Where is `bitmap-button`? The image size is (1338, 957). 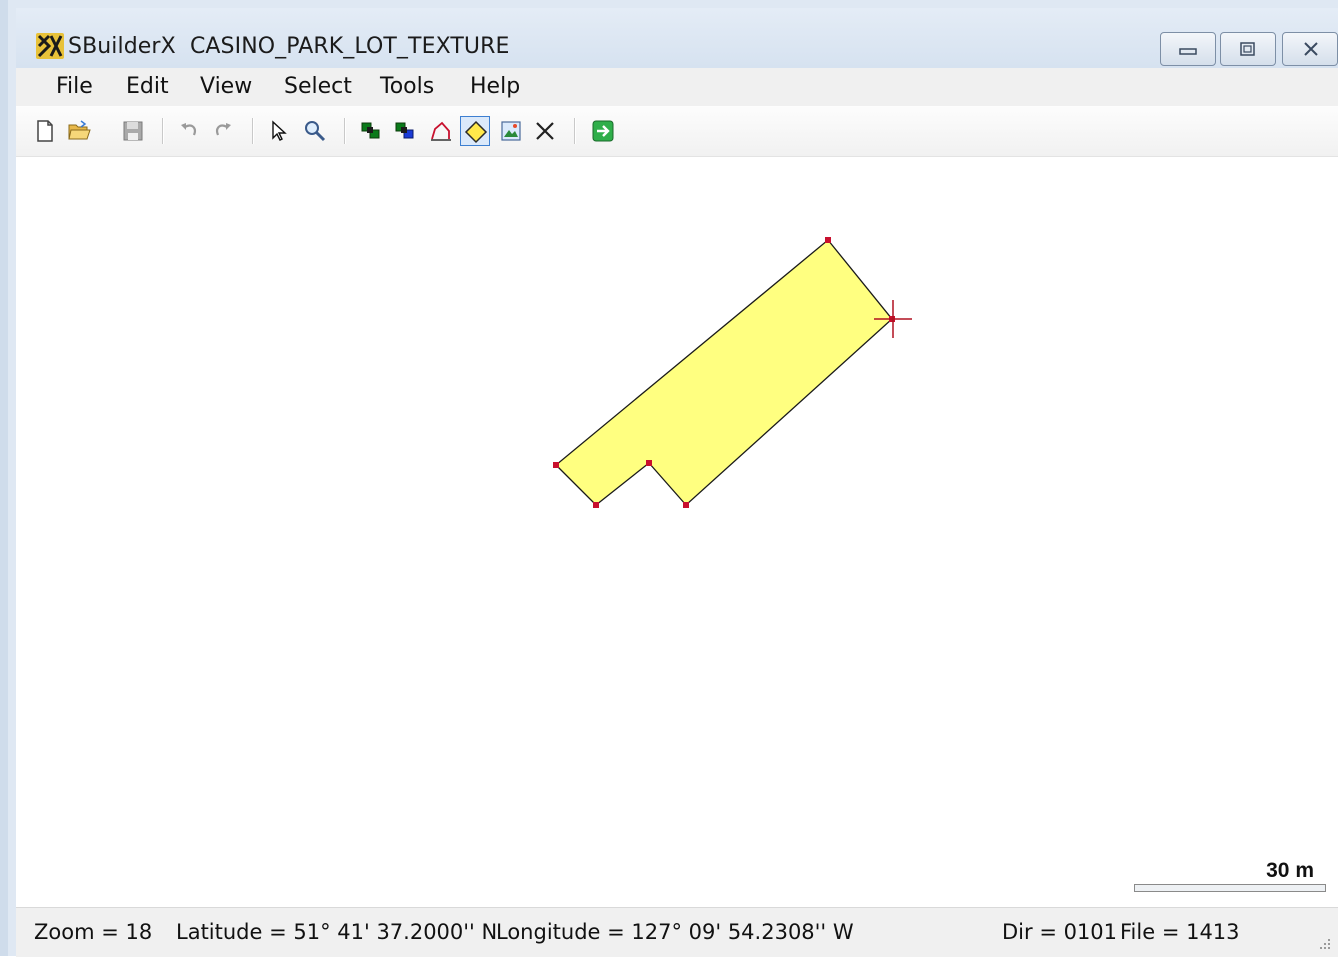
bitmap-button is located at coordinates (511, 131).